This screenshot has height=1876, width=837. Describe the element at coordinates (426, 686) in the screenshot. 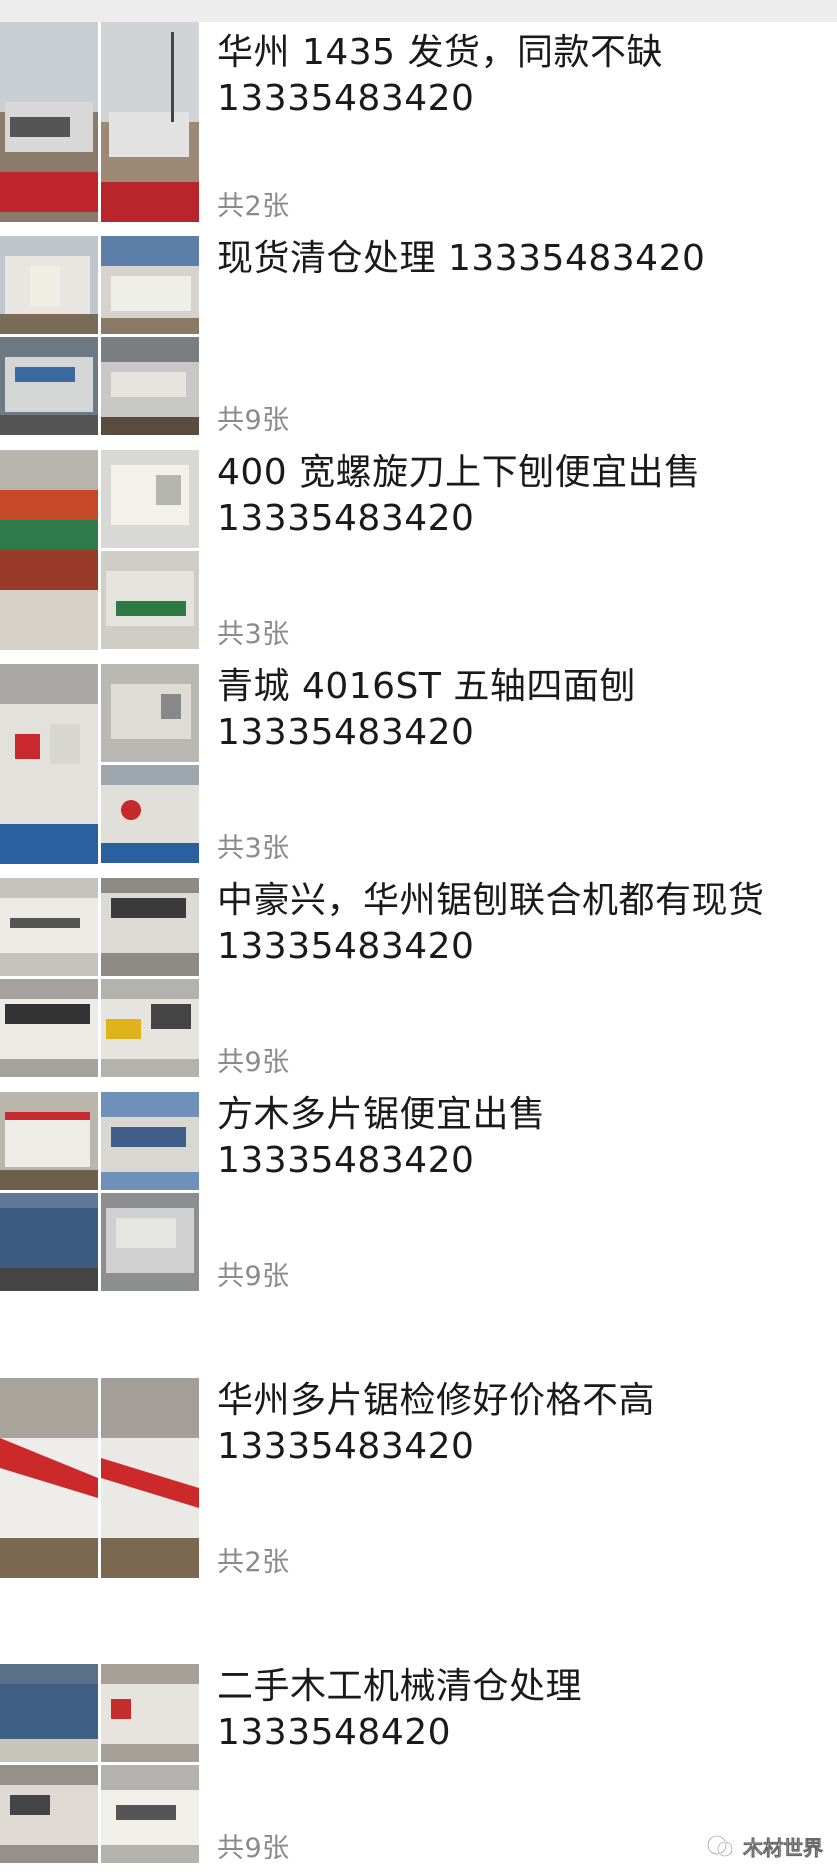

I see `post-title: 青城 4016ST 五轴四面刨` at that location.